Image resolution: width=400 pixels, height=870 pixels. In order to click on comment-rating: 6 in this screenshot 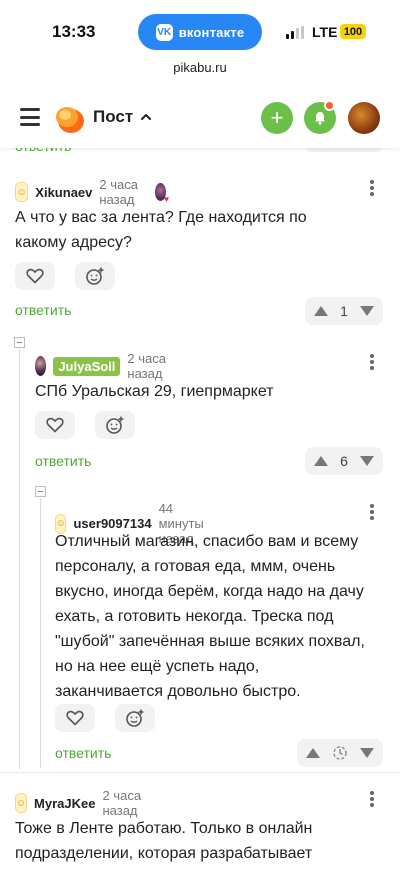, I will do `click(344, 461)`.